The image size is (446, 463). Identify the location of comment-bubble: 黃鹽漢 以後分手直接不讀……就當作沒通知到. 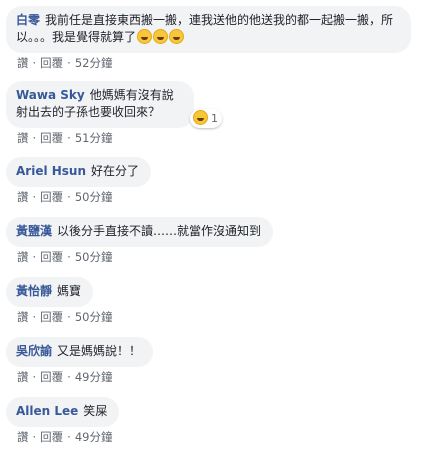
(140, 232).